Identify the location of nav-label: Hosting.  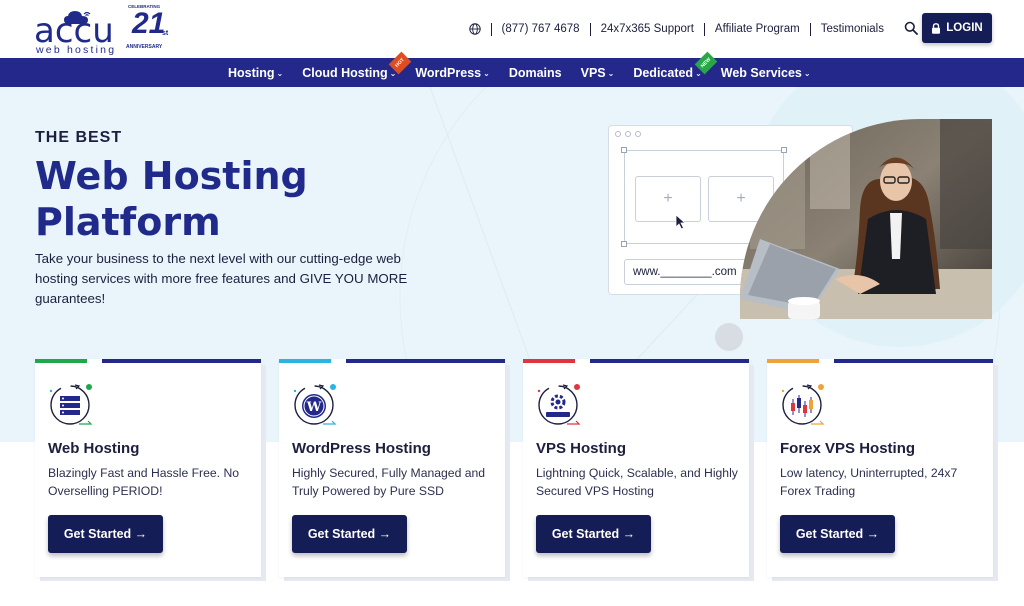
(251, 72).